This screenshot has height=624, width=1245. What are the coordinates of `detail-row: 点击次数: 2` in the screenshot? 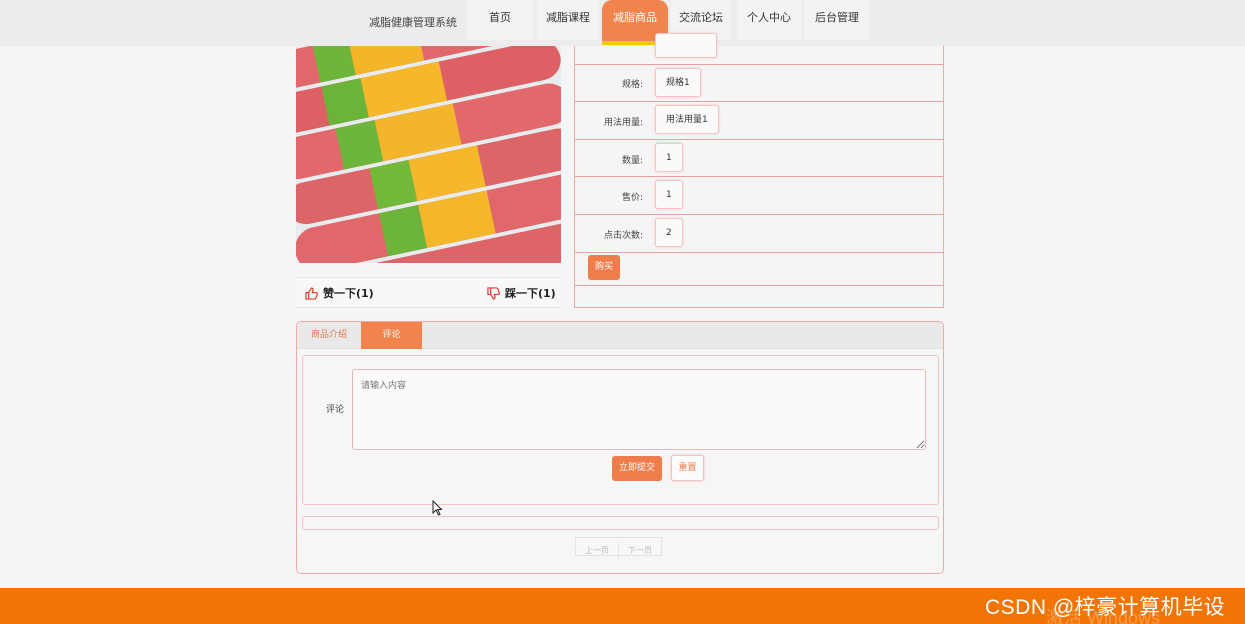 It's located at (759, 234).